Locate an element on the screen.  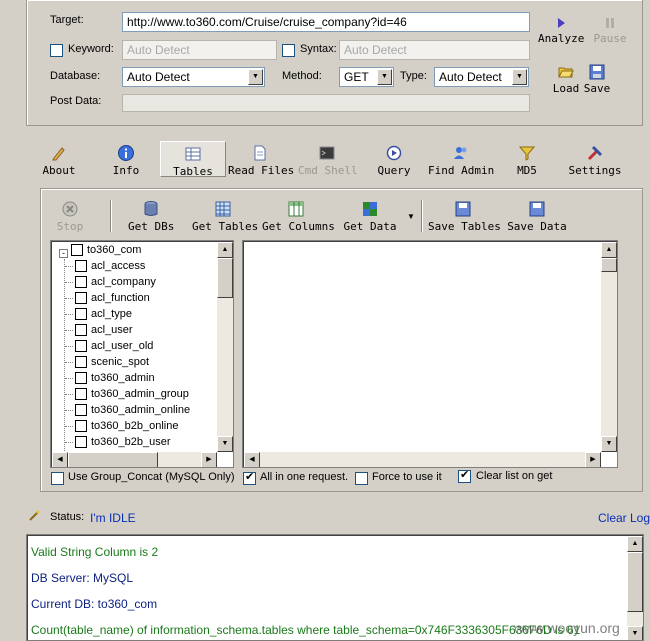
keyword-label: Keyword: is located at coordinates (91, 49).